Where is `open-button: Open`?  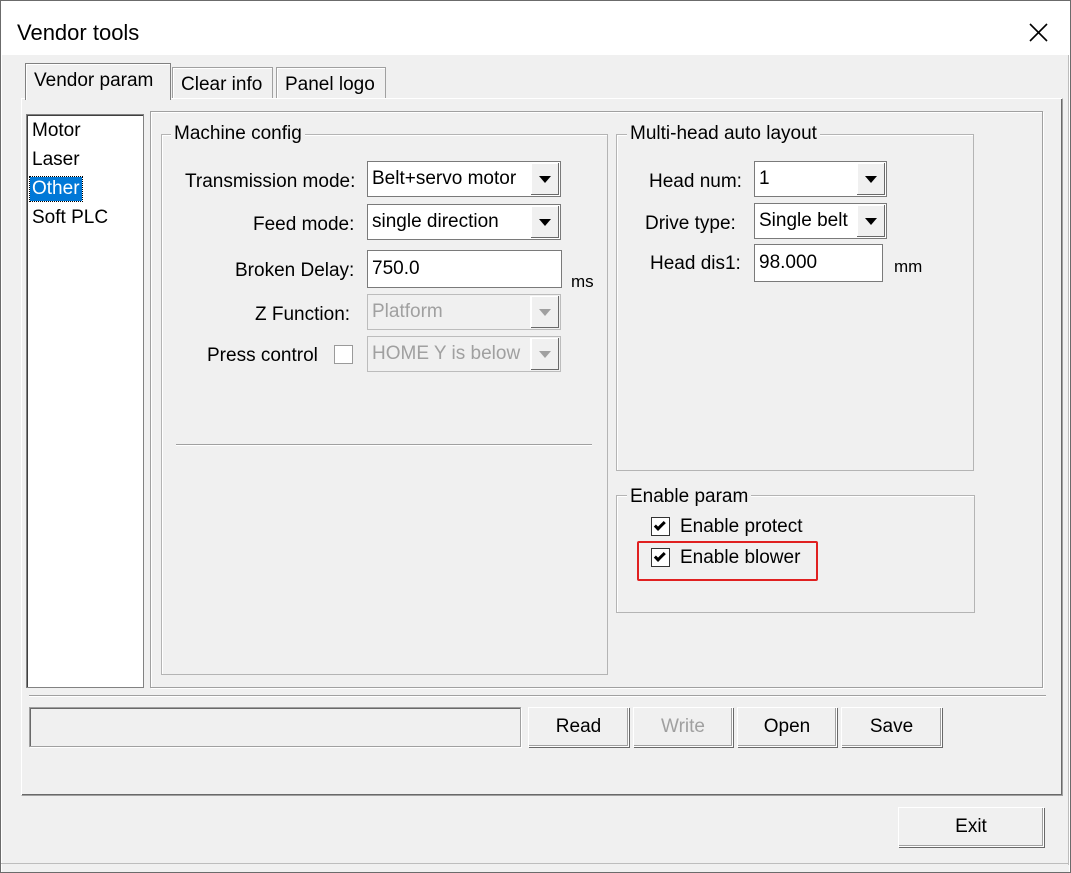
open-button: Open is located at coordinates (787, 727).